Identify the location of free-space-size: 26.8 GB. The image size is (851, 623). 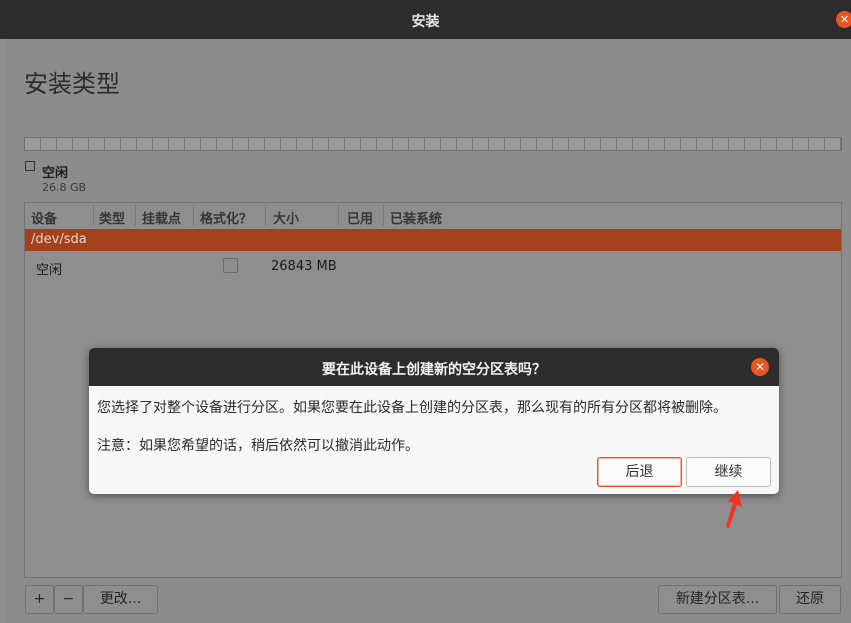
(64, 187).